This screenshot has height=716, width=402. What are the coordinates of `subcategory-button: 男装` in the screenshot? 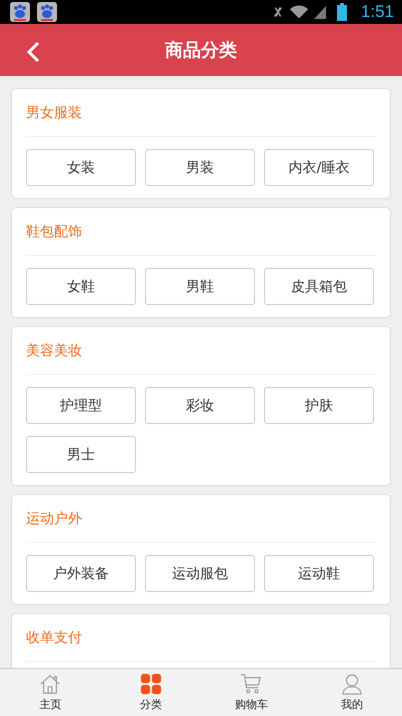 It's located at (200, 167).